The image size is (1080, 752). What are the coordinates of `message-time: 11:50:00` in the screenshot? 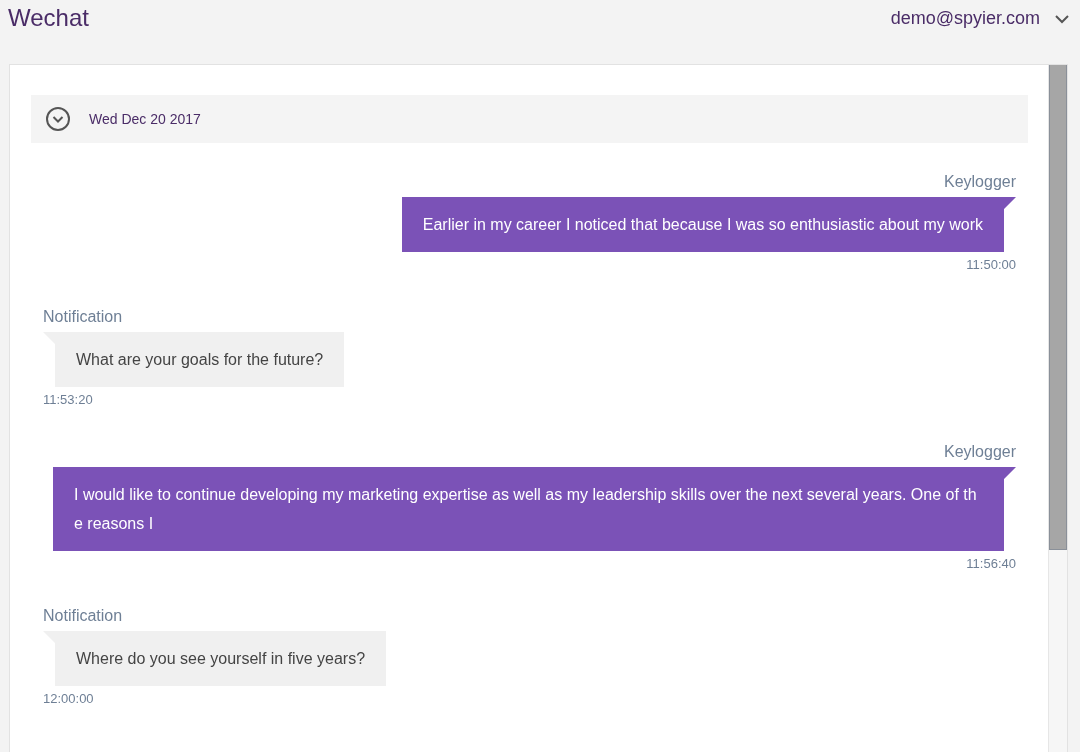 It's located at (991, 264).